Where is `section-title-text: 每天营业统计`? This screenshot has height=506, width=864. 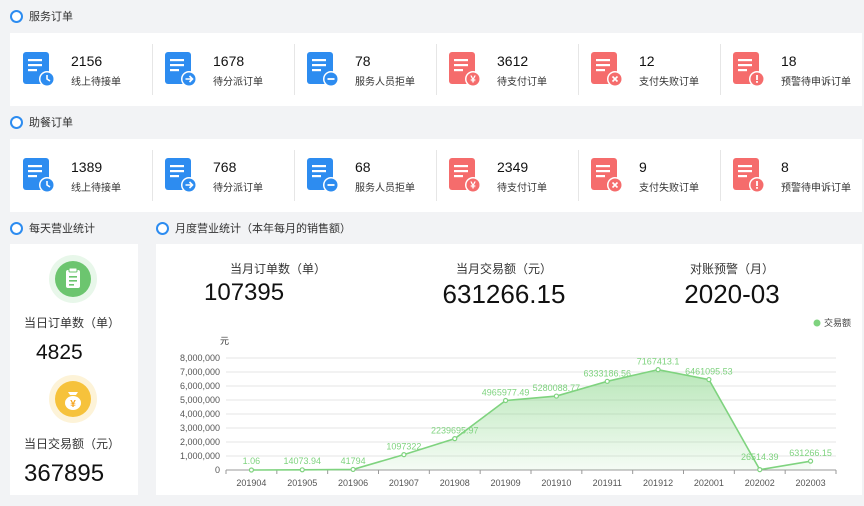 section-title-text: 每天营业统计 is located at coordinates (62, 229).